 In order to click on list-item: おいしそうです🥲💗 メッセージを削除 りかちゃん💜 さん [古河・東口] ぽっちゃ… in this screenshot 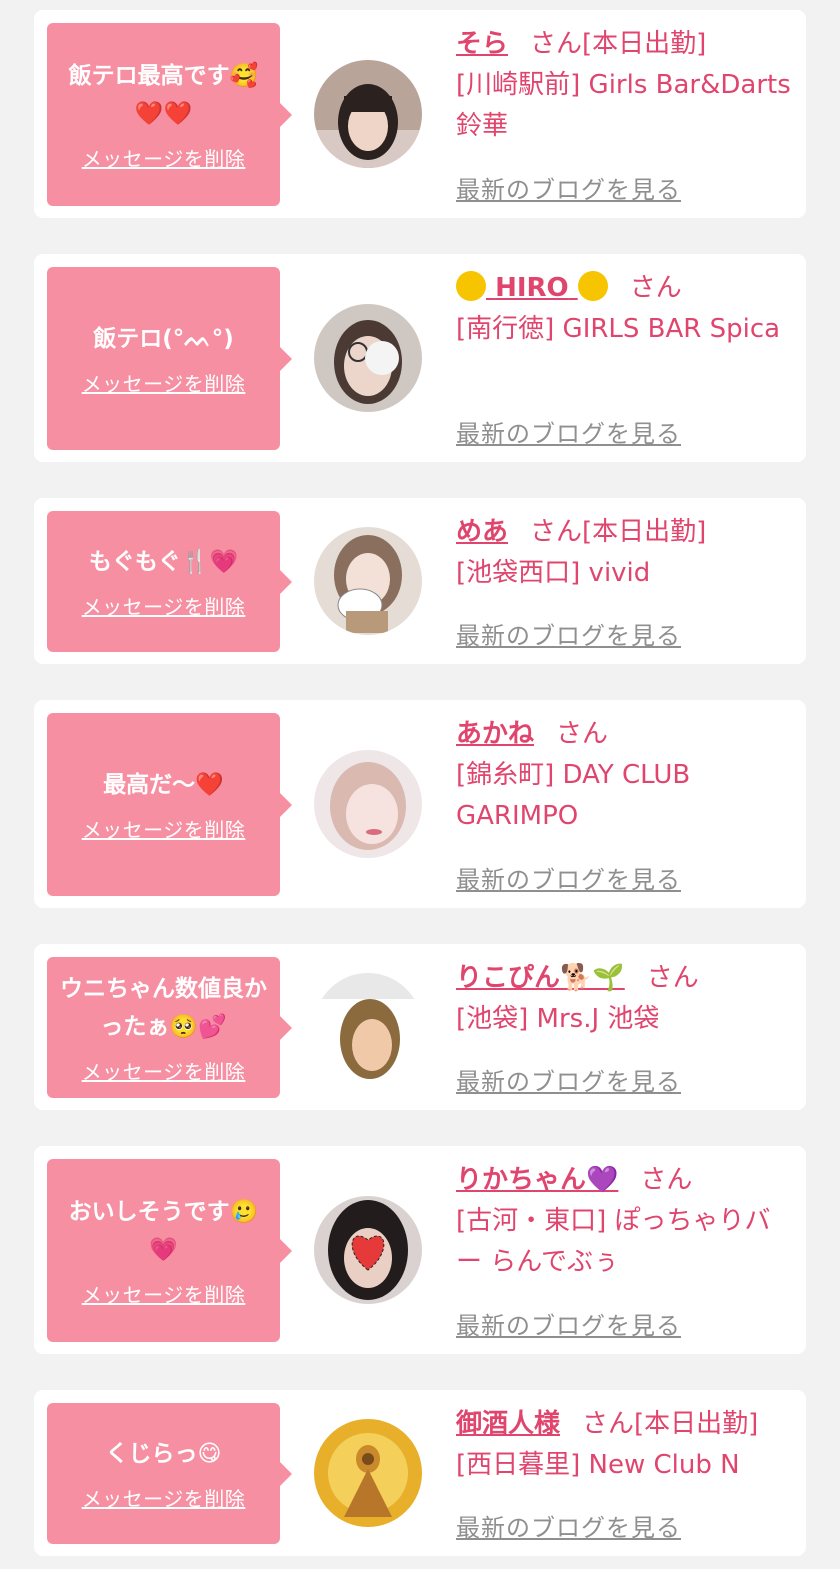, I will do `click(420, 1250)`.